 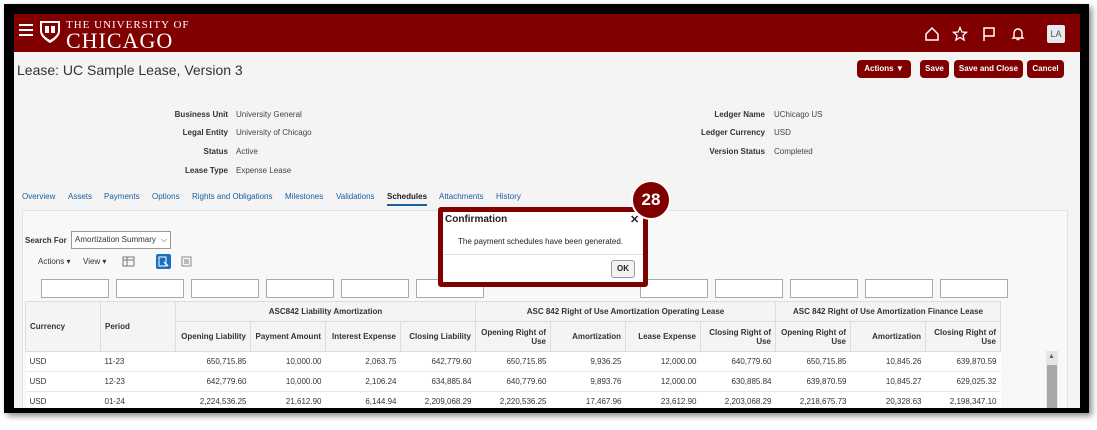 I want to click on table-cell: 639,870.59, so click(x=813, y=381).